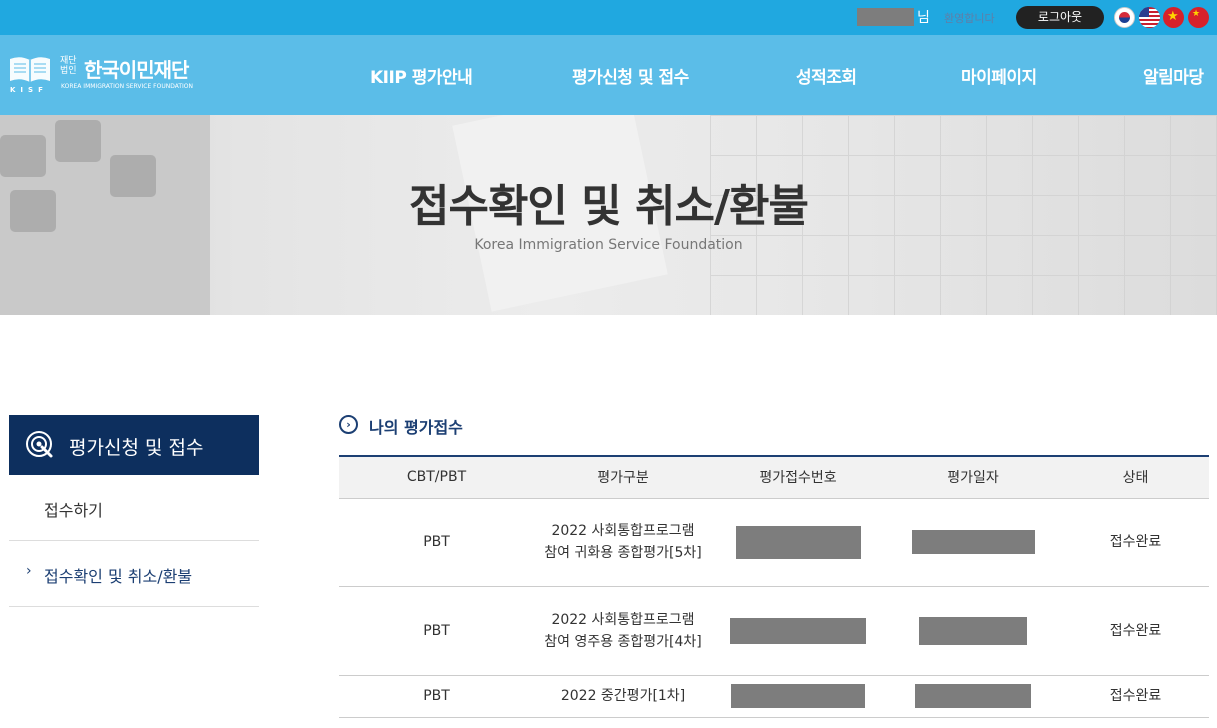  What do you see at coordinates (73, 510) in the screenshot?
I see `sidebar-item-label: 접수하기` at bounding box center [73, 510].